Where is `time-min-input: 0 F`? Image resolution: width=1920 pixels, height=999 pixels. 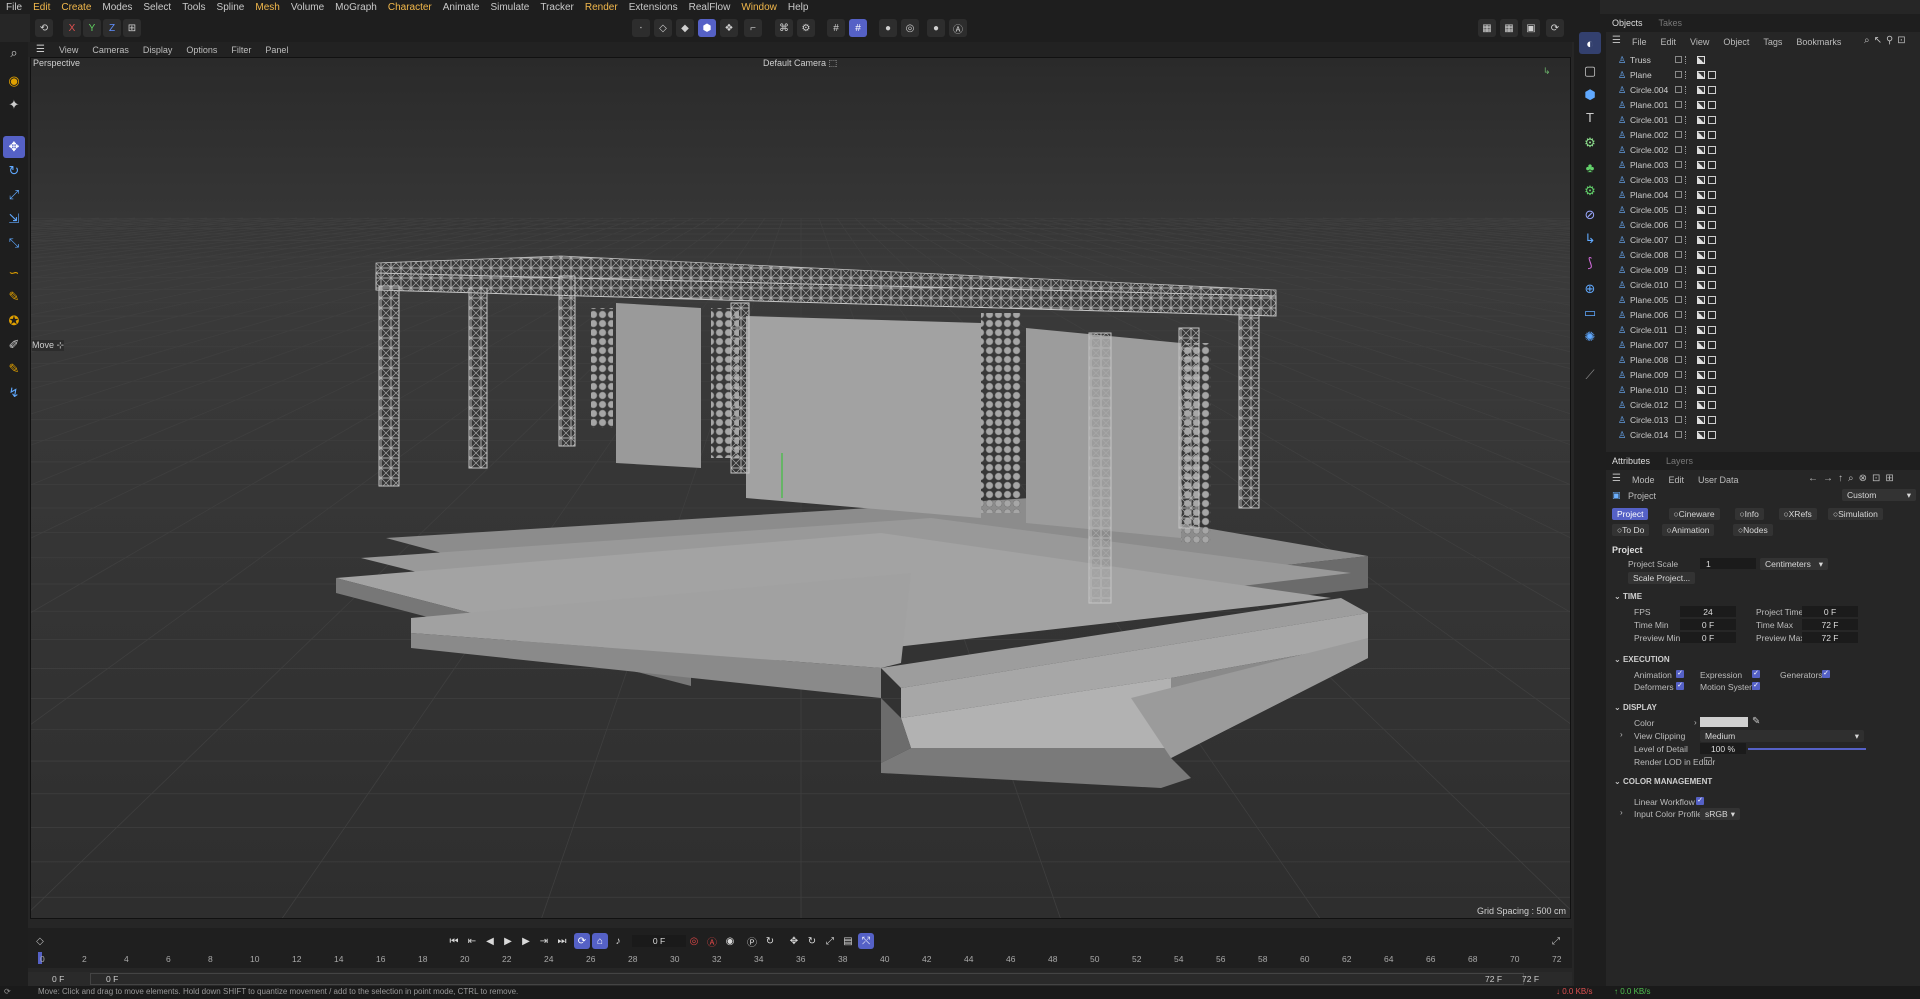
time-min-input: 0 F is located at coordinates (1708, 624).